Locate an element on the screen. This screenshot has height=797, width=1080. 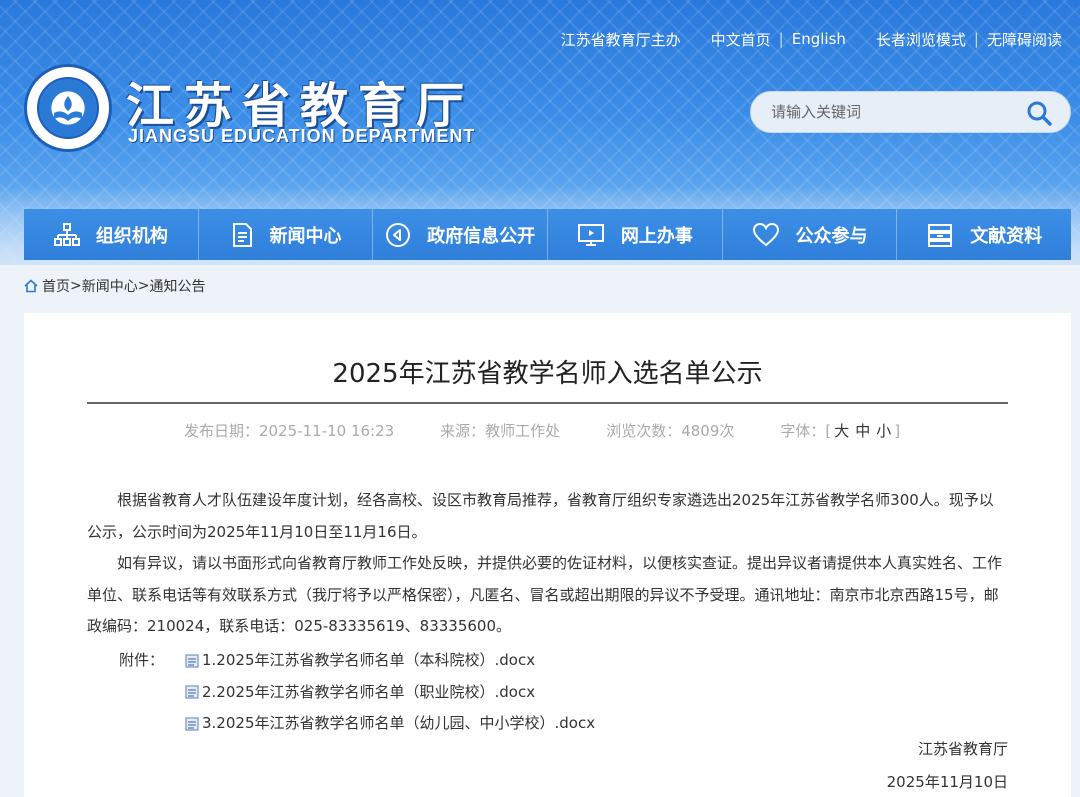
nav-label: 组织机构 is located at coordinates (131, 236).